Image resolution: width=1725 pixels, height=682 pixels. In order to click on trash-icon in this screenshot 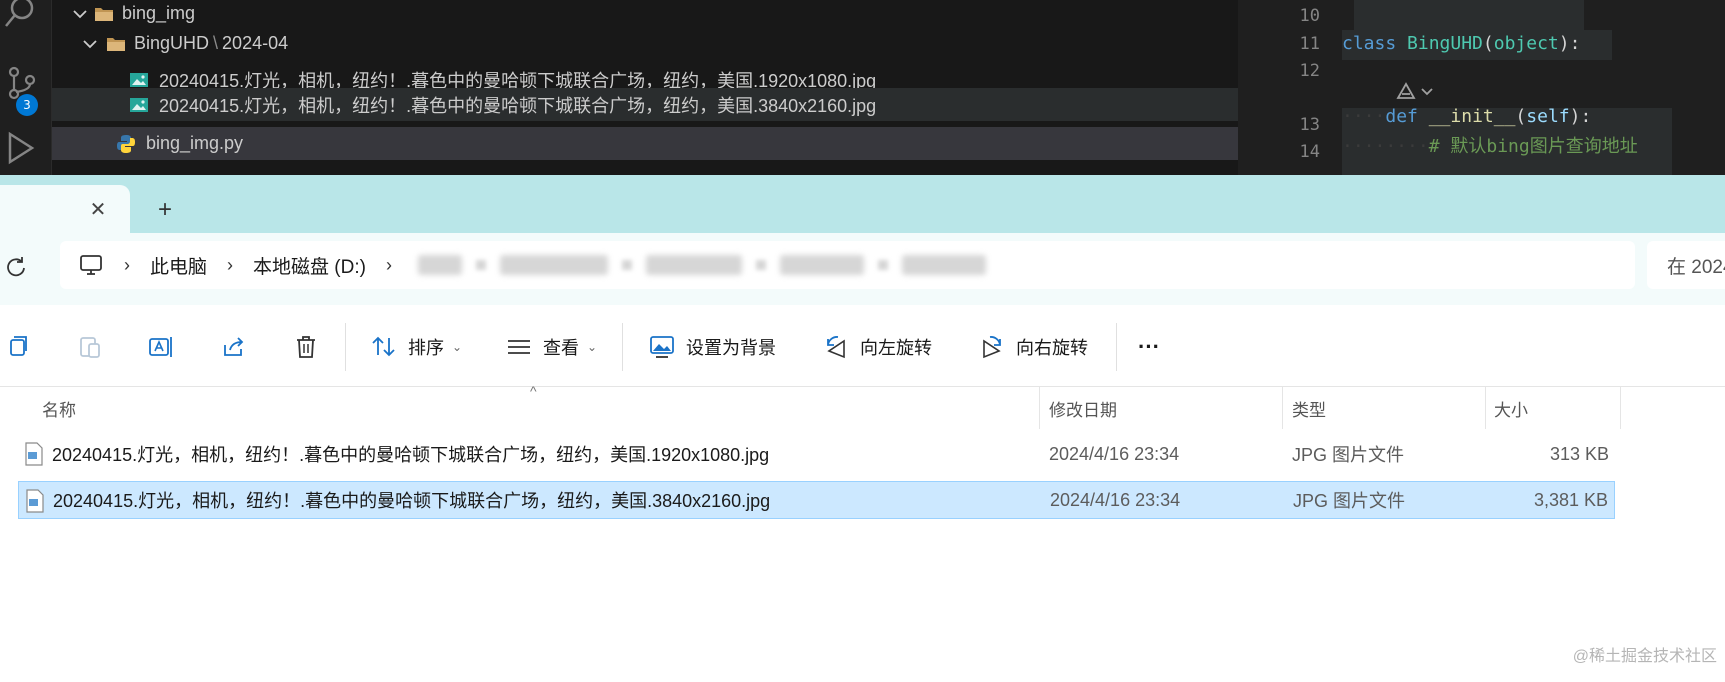, I will do `click(306, 347)`.